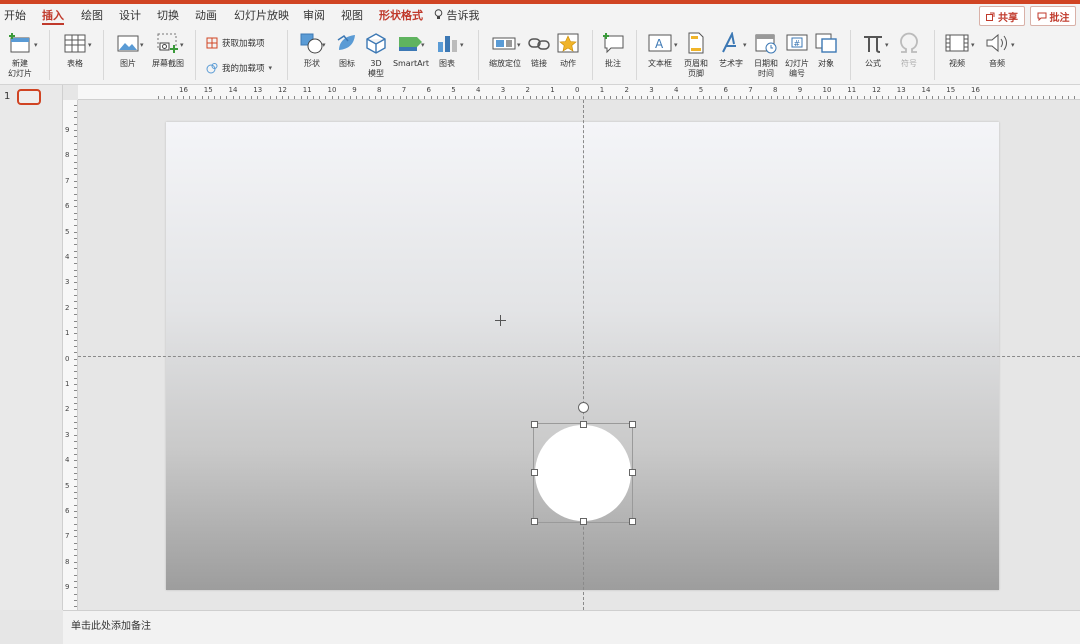 Image resolution: width=1080 pixels, height=644 pixels. Describe the element at coordinates (583, 407) in the screenshot. I see `rotation-handle` at that location.